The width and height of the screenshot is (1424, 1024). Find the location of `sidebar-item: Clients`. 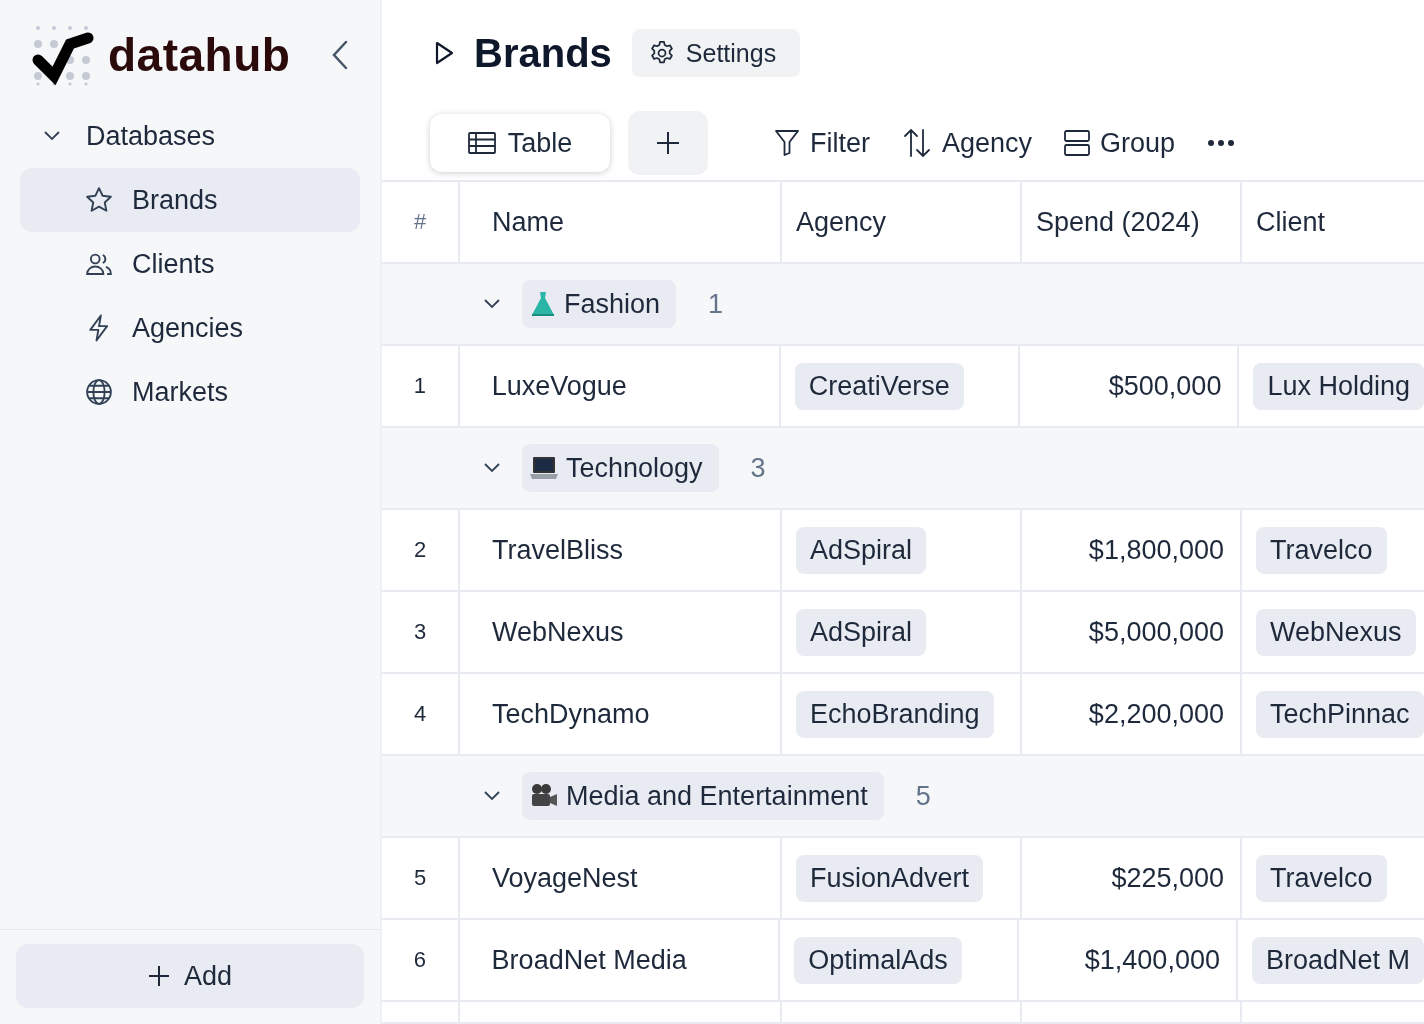

sidebar-item: Clients is located at coordinates (190, 264).